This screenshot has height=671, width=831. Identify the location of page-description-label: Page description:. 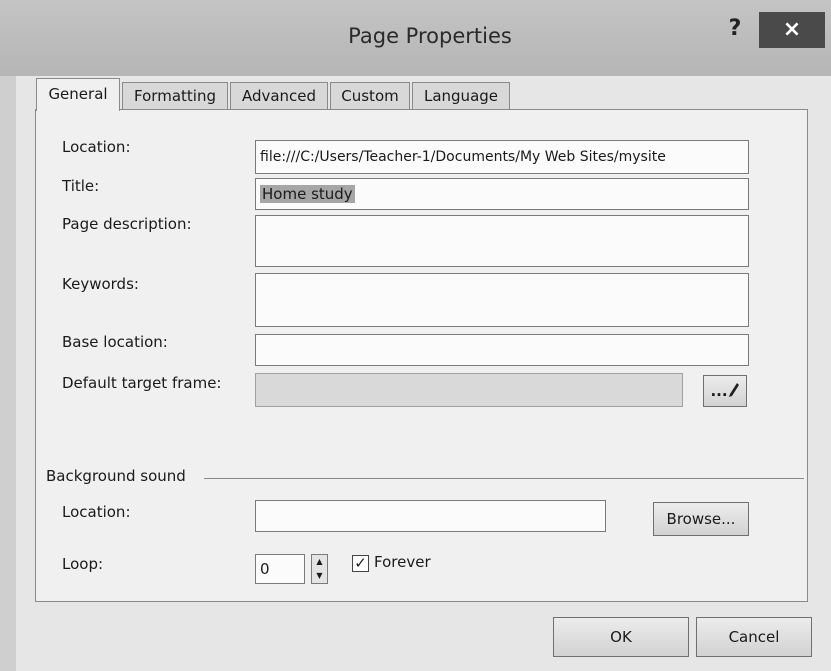
(127, 224).